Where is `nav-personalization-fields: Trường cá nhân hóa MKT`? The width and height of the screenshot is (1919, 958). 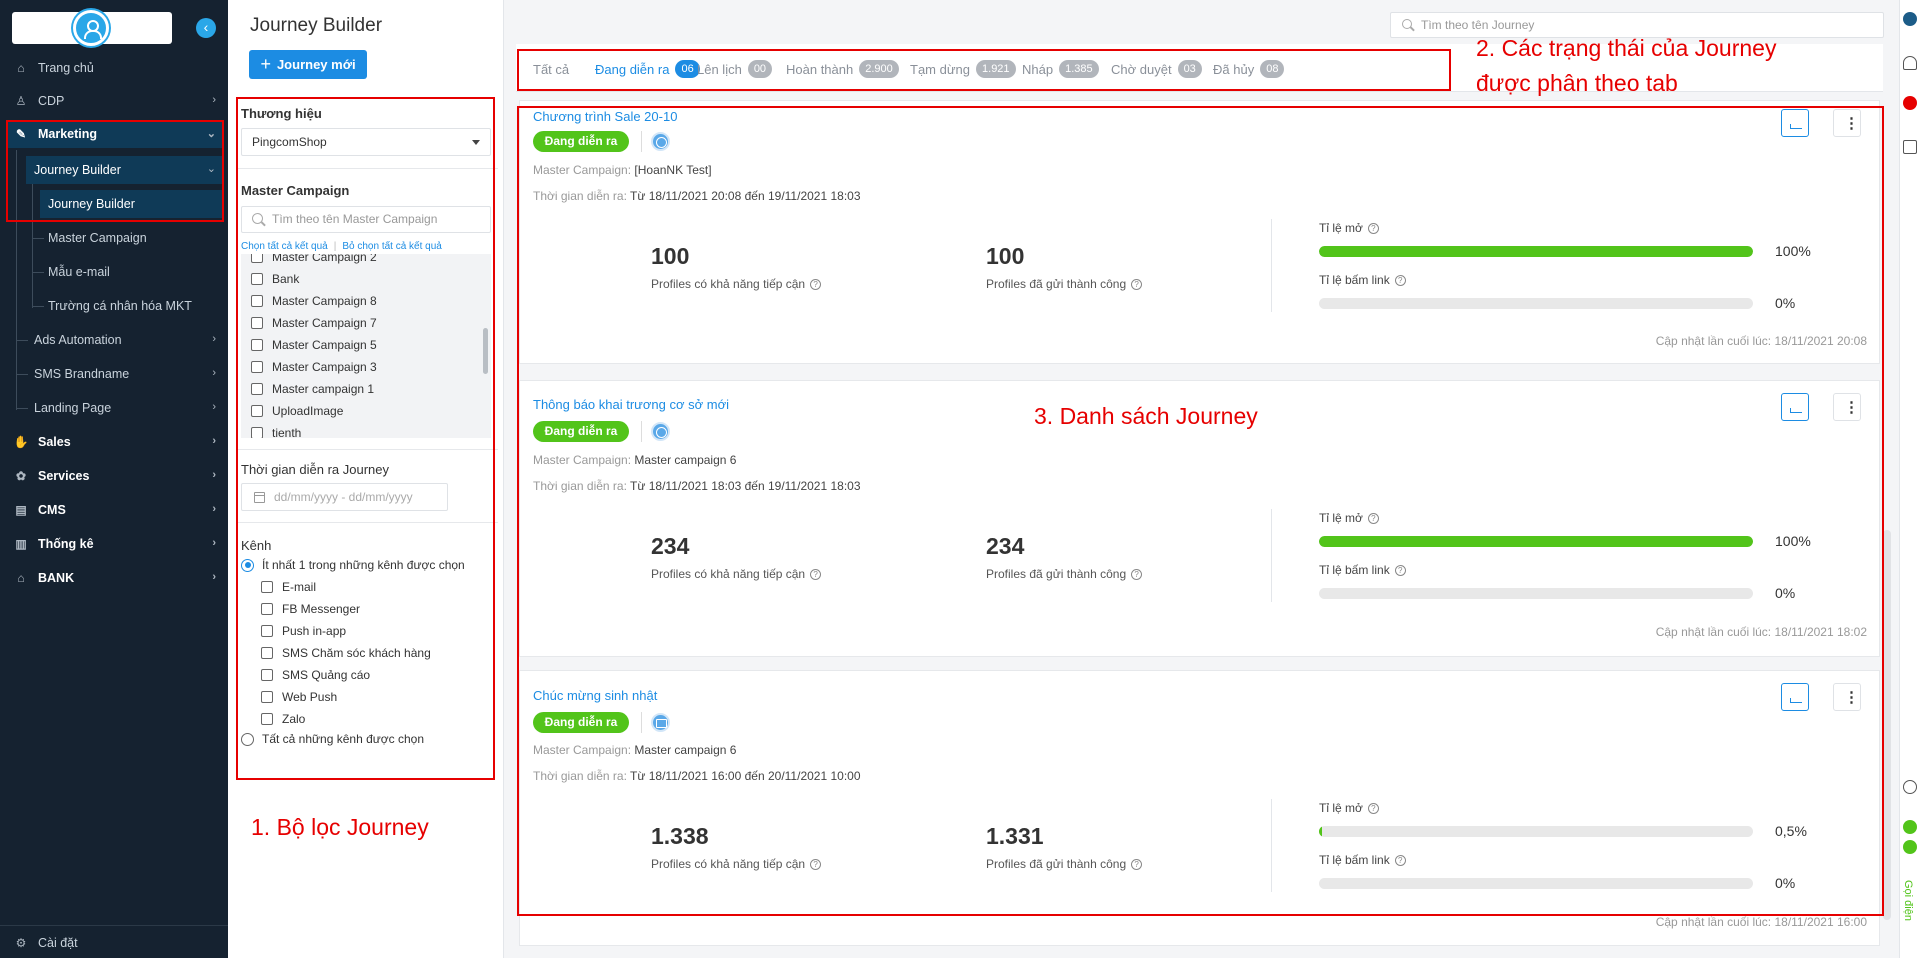
nav-personalization-fields: Trường cá nhân hóa MKT is located at coordinates (138, 306).